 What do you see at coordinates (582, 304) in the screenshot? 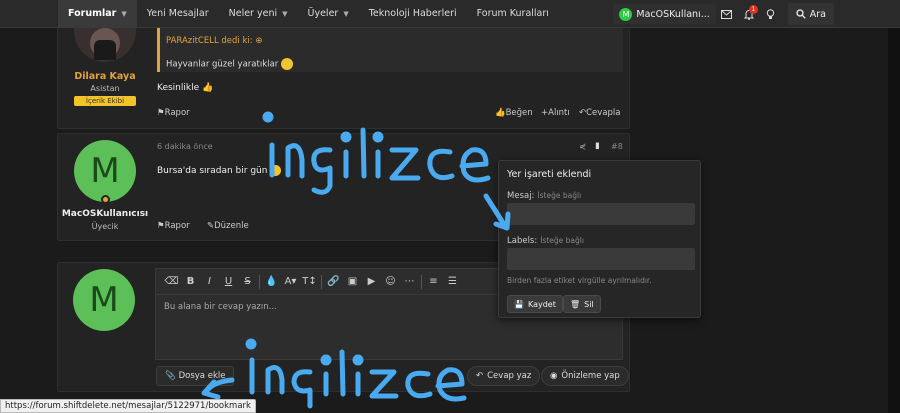
I see `delete-button: 🗑 Sil` at bounding box center [582, 304].